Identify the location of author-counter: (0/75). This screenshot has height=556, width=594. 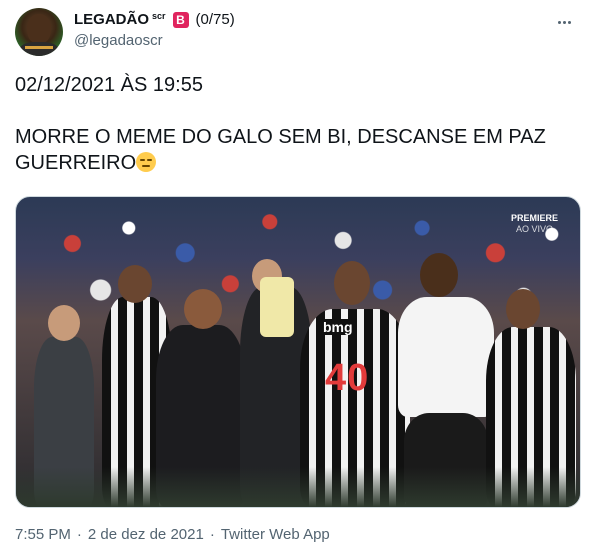
(215, 19).